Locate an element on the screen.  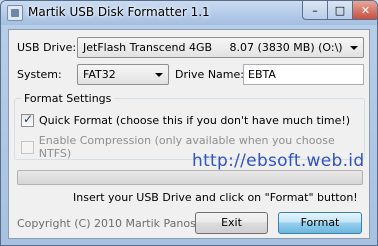
system-select: FAT32 is located at coordinates (123, 74).